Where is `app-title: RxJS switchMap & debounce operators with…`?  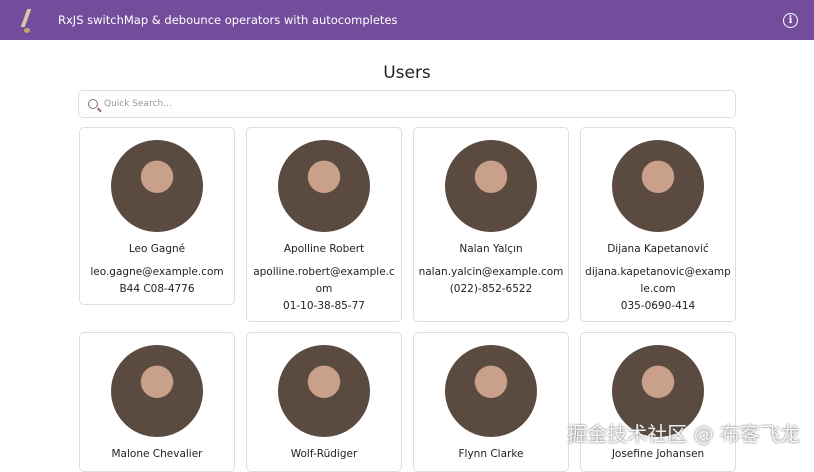
app-title: RxJS switchMap & debounce operators with… is located at coordinates (228, 20).